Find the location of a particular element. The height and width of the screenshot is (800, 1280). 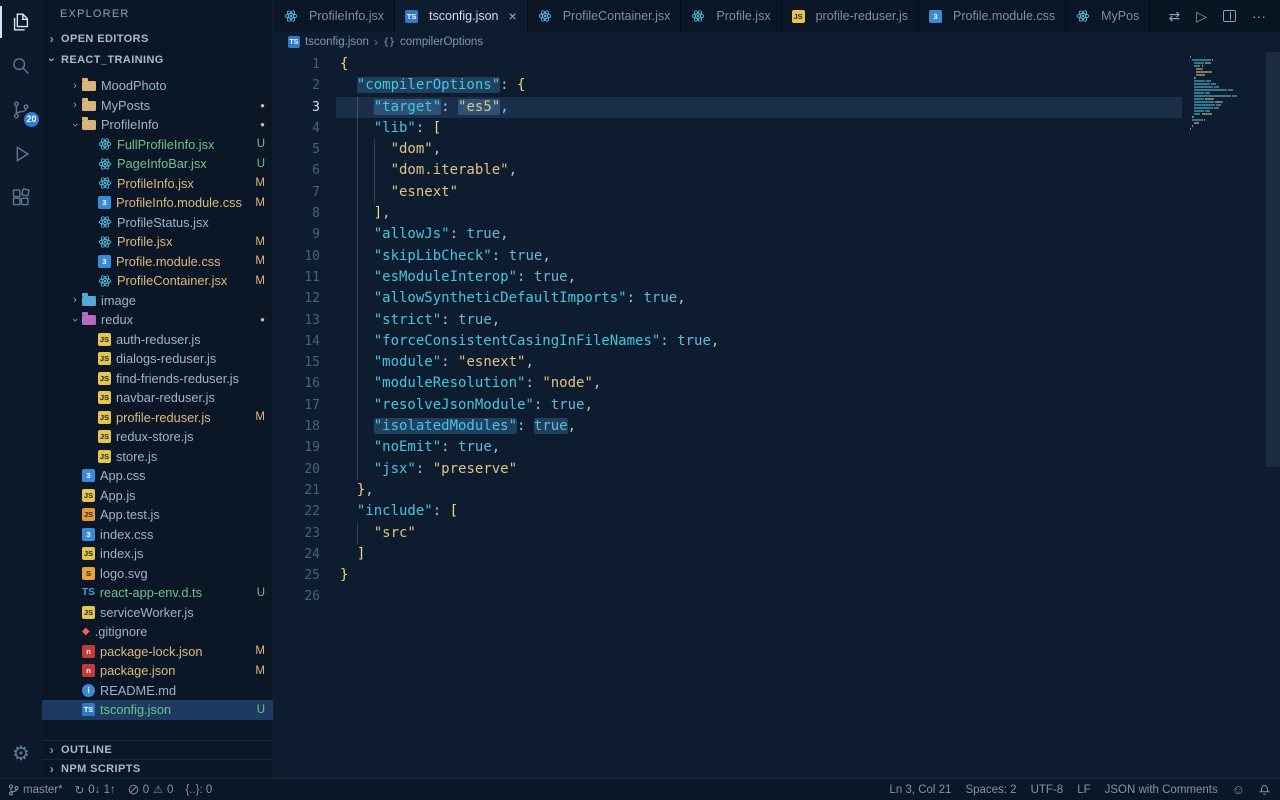

tree-item-app-test-js: JS App.test.js is located at coordinates (157, 515).